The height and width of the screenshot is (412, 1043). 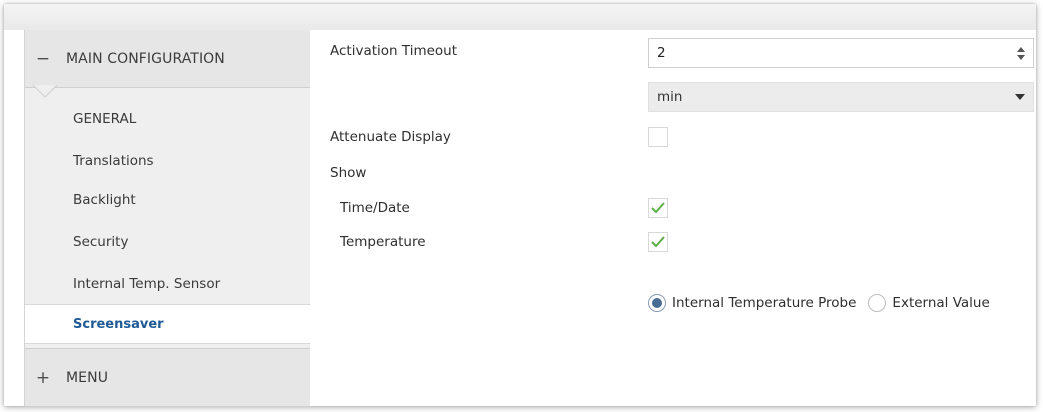 What do you see at coordinates (118, 324) in the screenshot?
I see `sidebar-item-label: Screensaver` at bounding box center [118, 324].